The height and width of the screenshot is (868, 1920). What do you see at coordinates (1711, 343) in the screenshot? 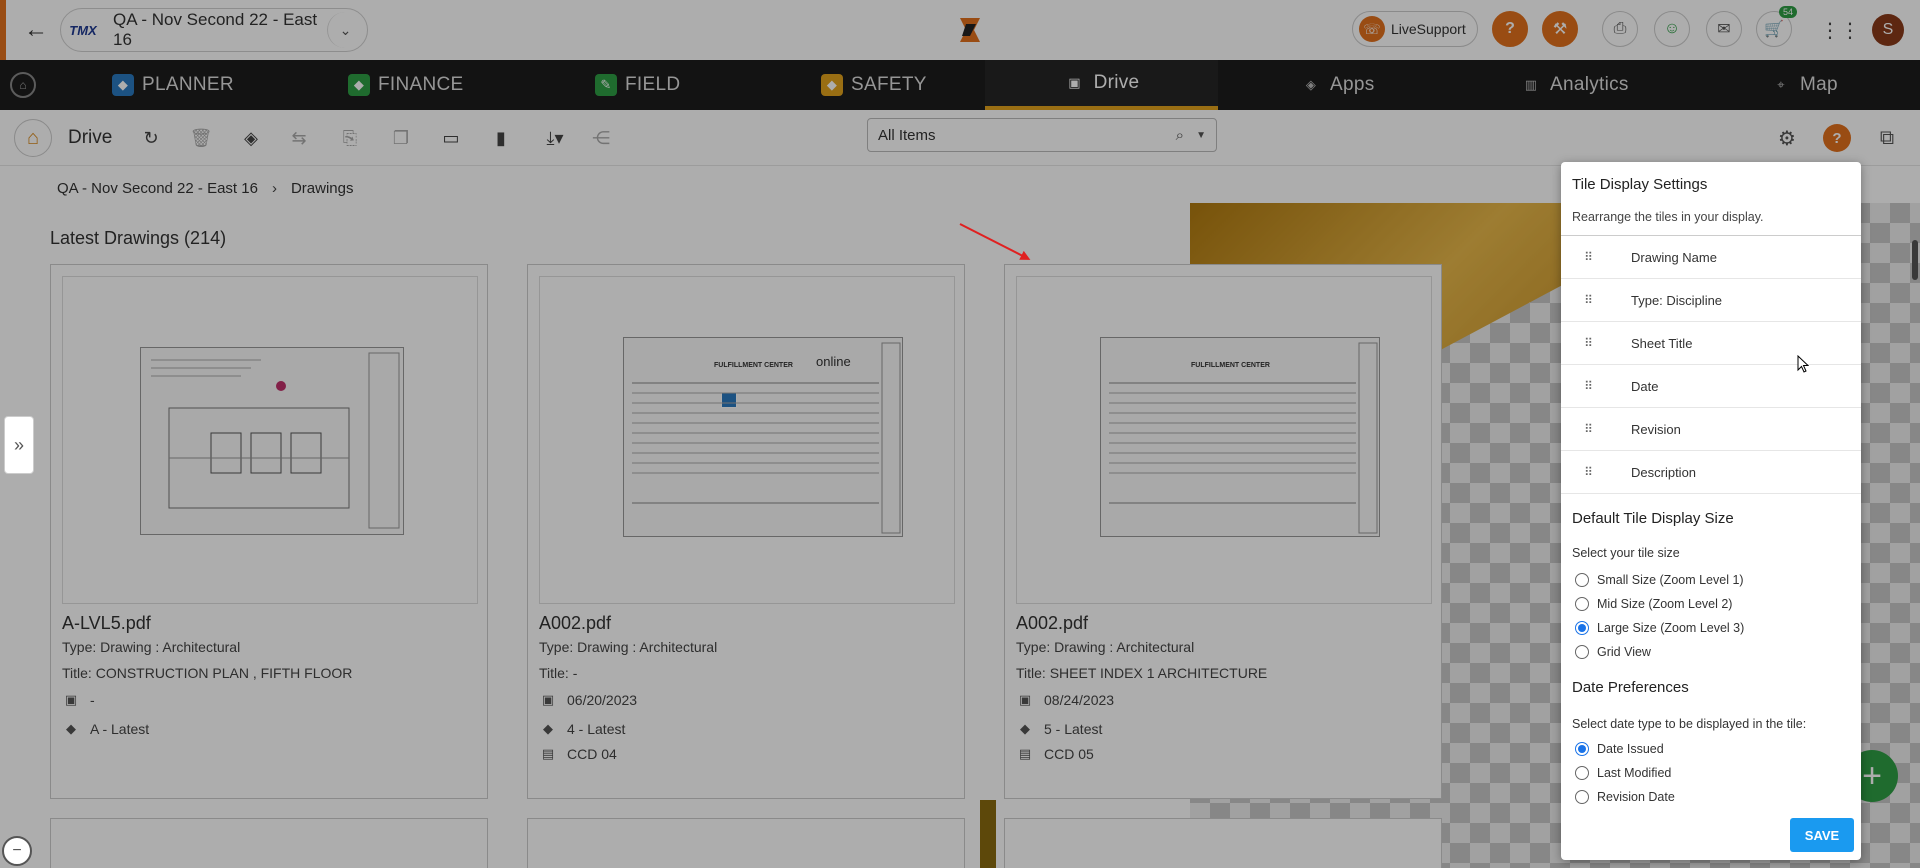
I see `tile-item-sheet-title: ⠿ Sheet Title` at bounding box center [1711, 343].